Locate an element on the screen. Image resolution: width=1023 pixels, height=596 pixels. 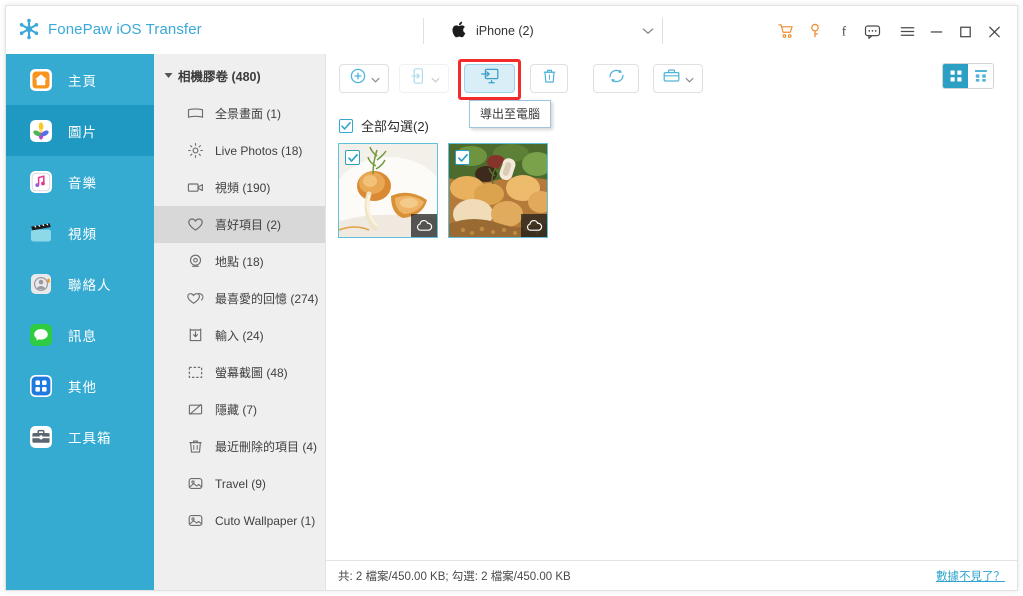
tree-item-favorite-memories: 最喜愛的回憶 (274) is located at coordinates (239, 298).